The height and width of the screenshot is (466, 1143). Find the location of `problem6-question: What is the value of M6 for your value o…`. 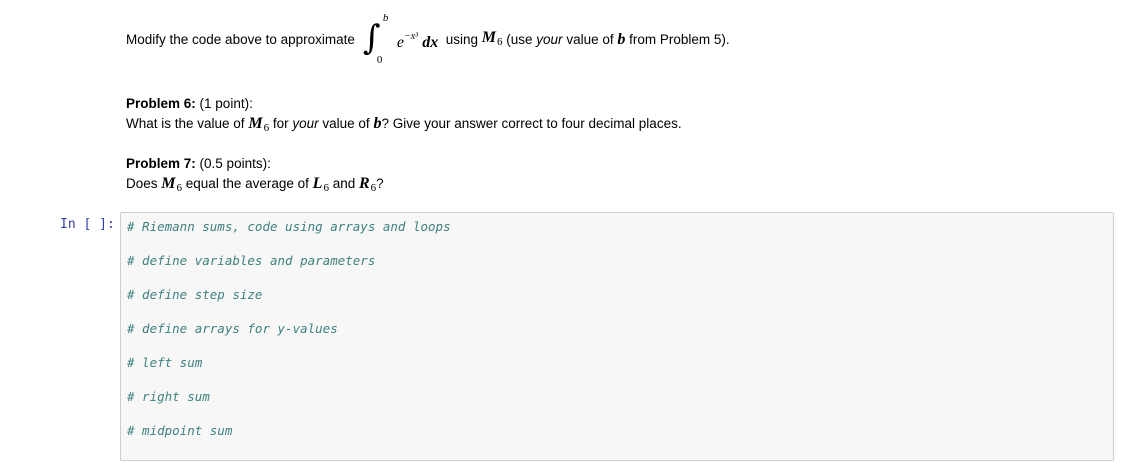

problem6-question: What is the value of M6 for your value o… is located at coordinates (404, 126).